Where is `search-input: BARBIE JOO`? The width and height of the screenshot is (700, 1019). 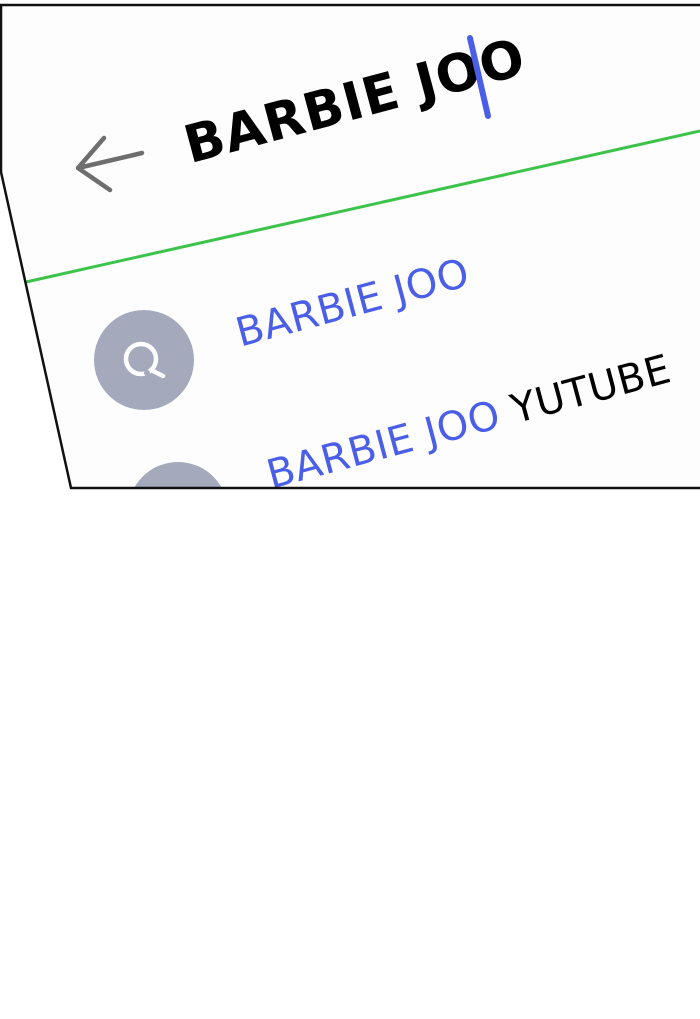
search-input: BARBIE JOO is located at coordinates (355, 101).